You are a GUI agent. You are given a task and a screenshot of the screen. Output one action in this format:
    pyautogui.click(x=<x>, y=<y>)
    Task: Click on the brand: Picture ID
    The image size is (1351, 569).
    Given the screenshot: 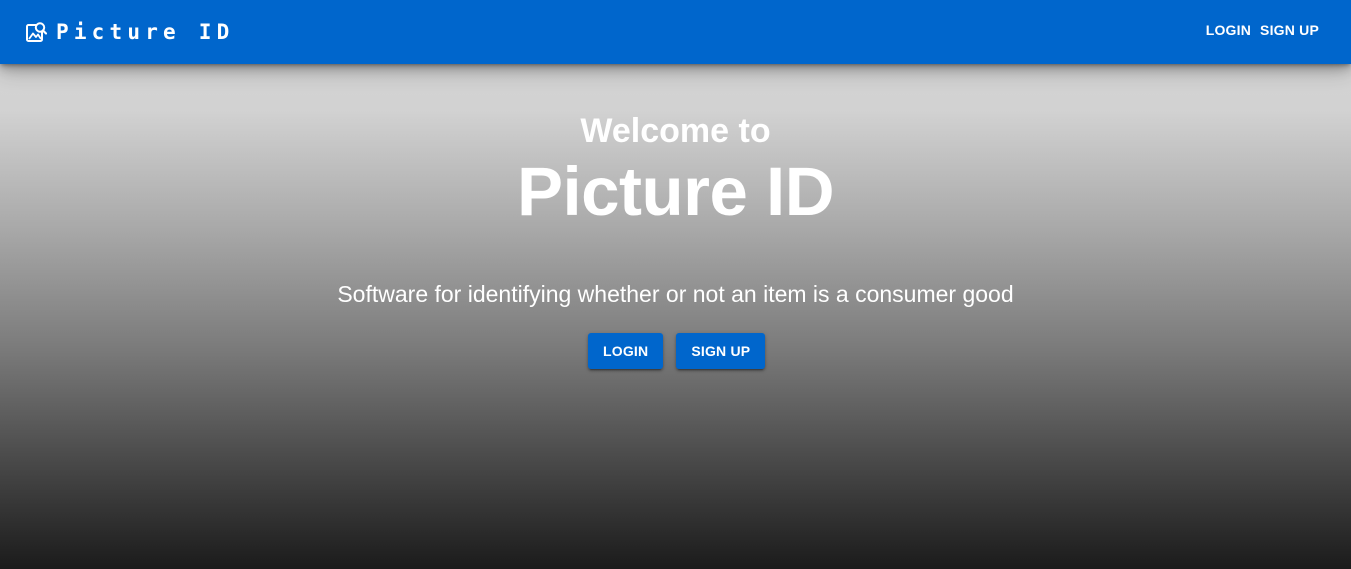 What is the action you would take?
    pyautogui.click(x=129, y=32)
    